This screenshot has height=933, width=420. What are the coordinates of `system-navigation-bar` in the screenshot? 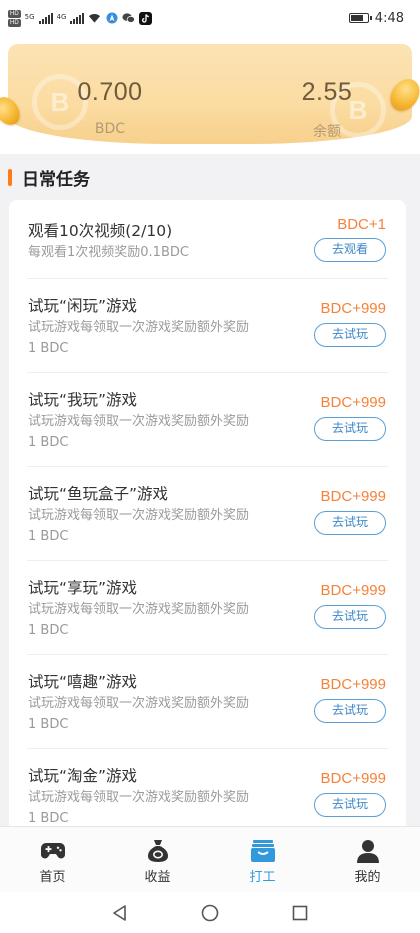 It's located at (210, 912).